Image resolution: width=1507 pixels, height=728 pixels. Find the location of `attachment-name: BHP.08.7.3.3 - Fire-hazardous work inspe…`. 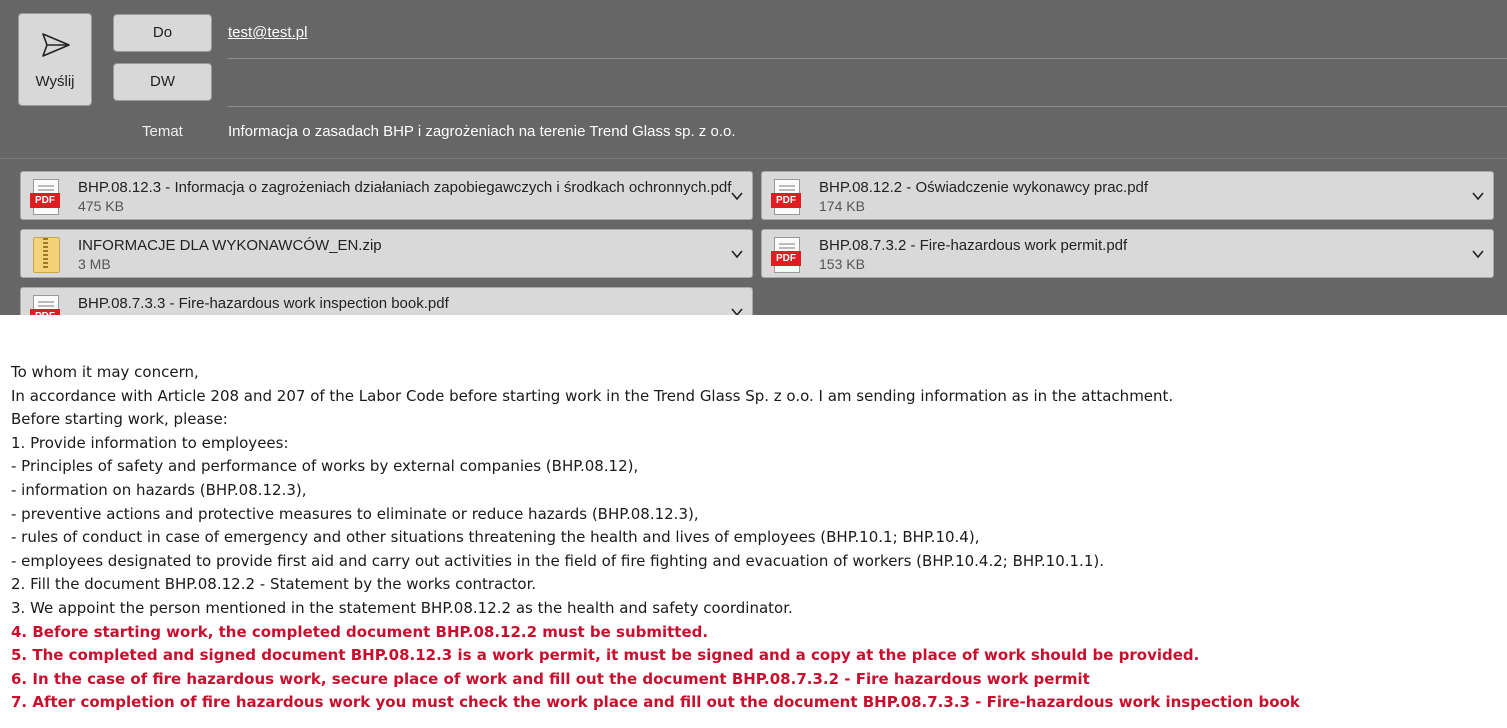

attachment-name: BHP.08.7.3.3 - Fire-hazardous work inspe… is located at coordinates (263, 303).